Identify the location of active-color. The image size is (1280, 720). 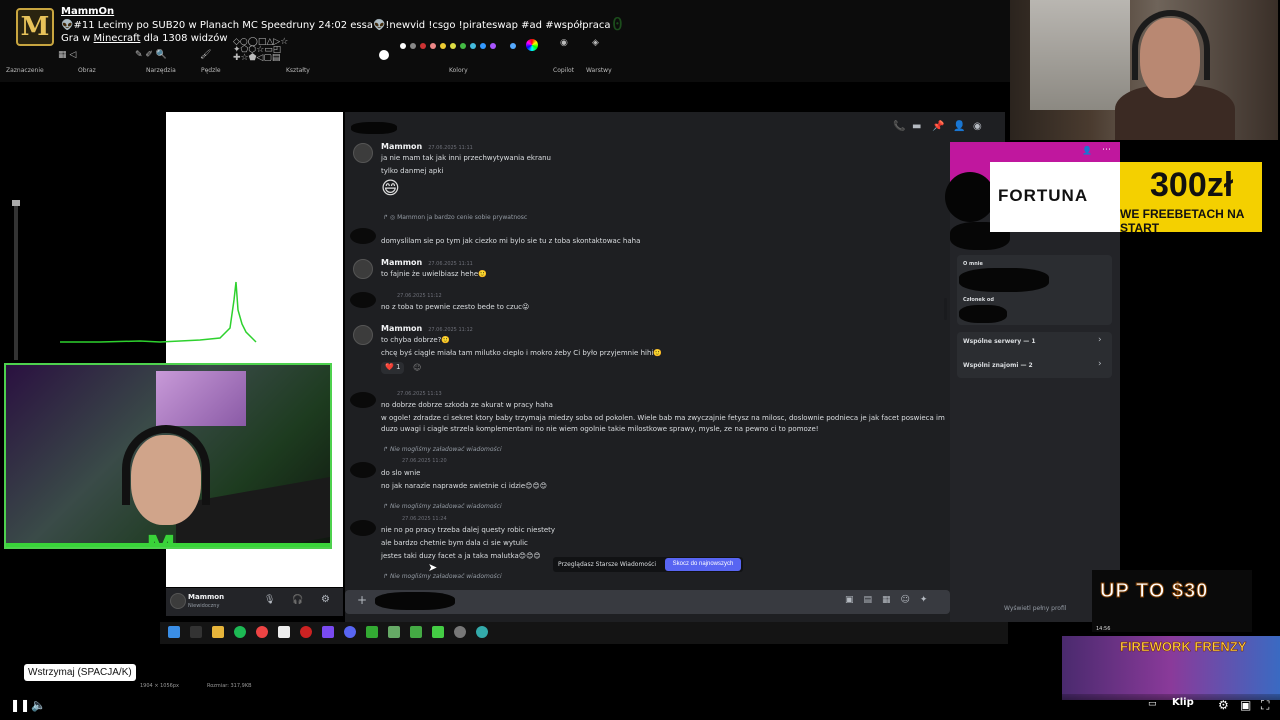
(384, 55).